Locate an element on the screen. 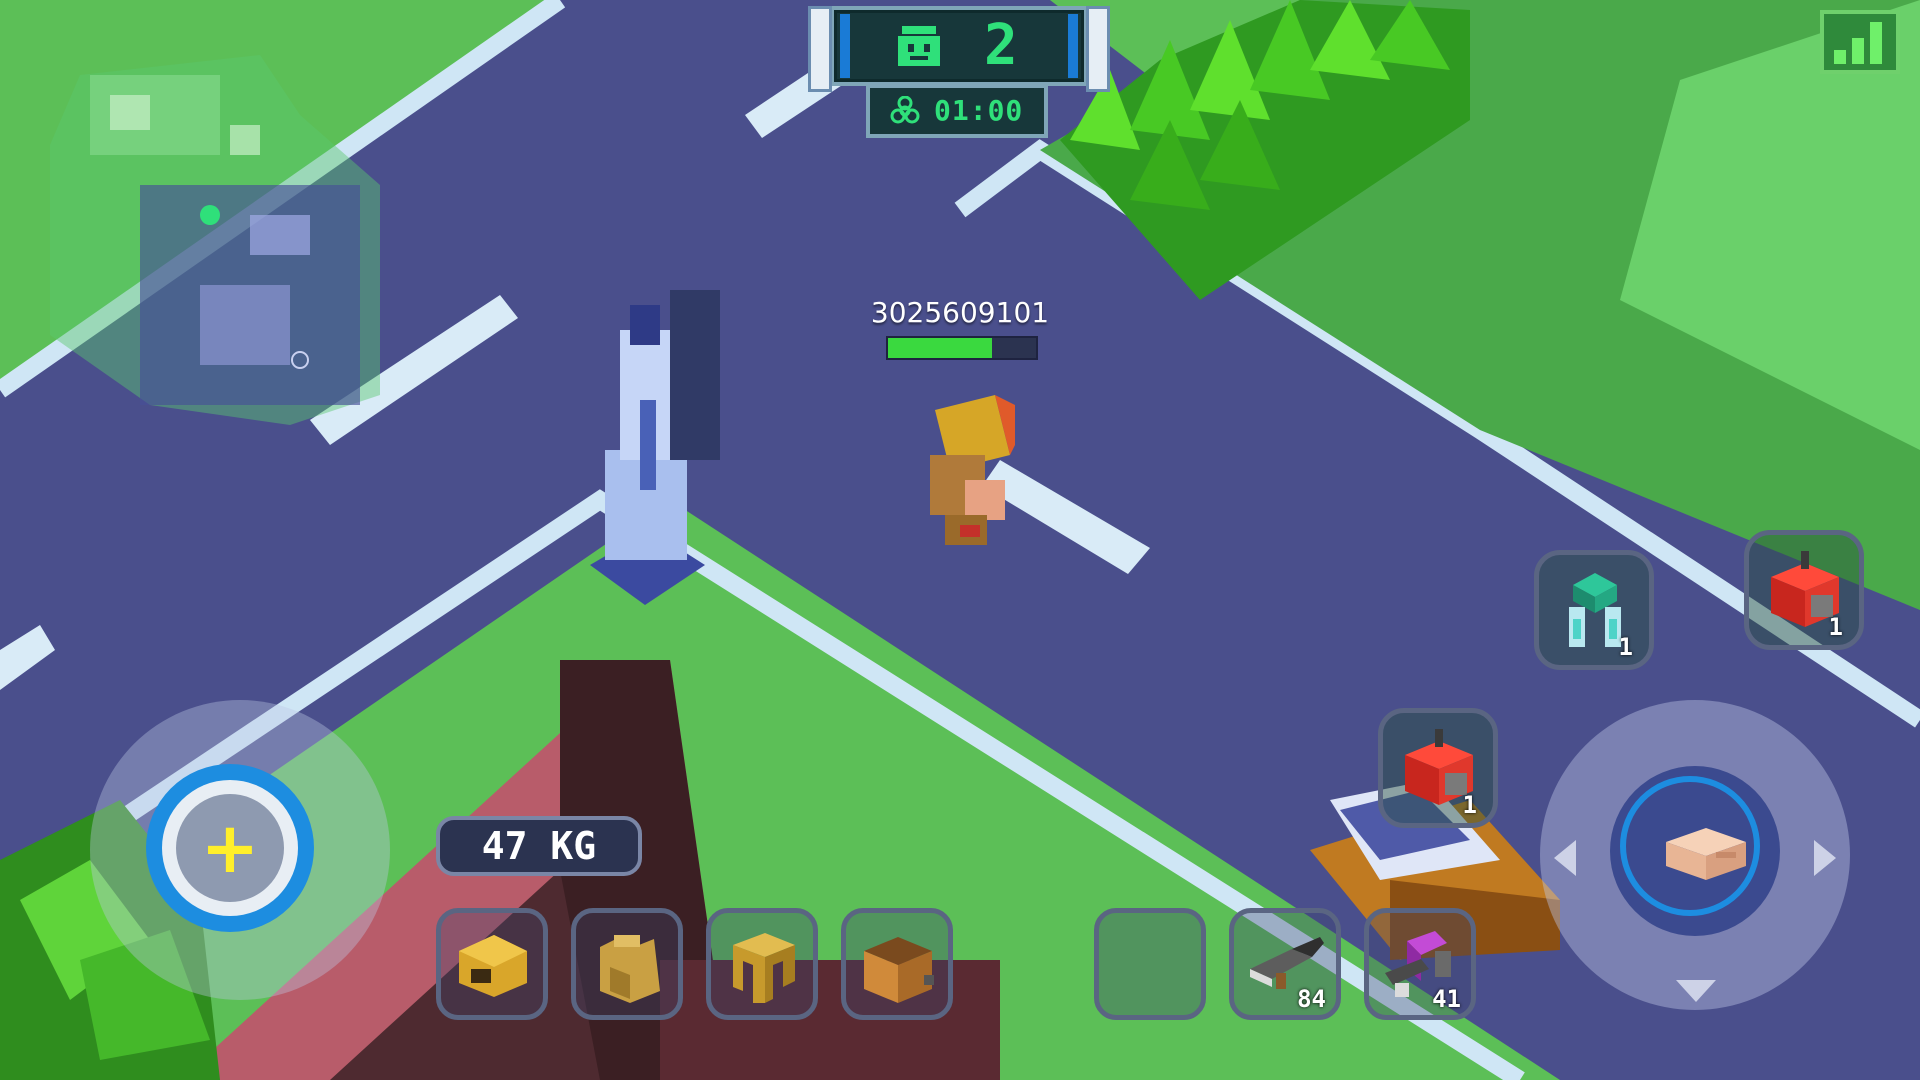  attack-ring is located at coordinates (1690, 846).